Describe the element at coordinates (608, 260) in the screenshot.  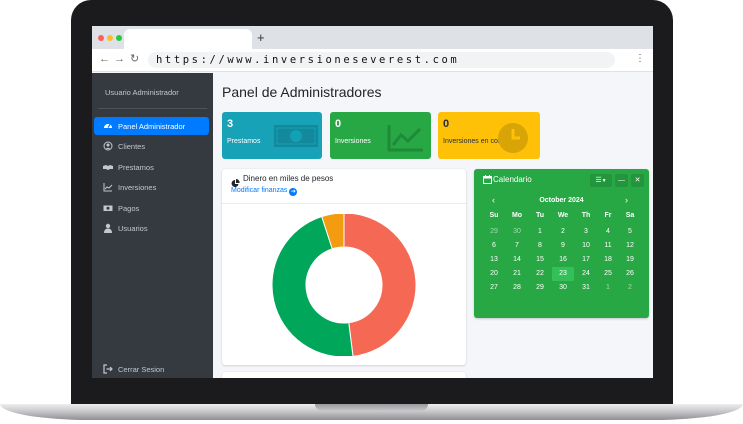
I see `calendar-day: 18` at that location.